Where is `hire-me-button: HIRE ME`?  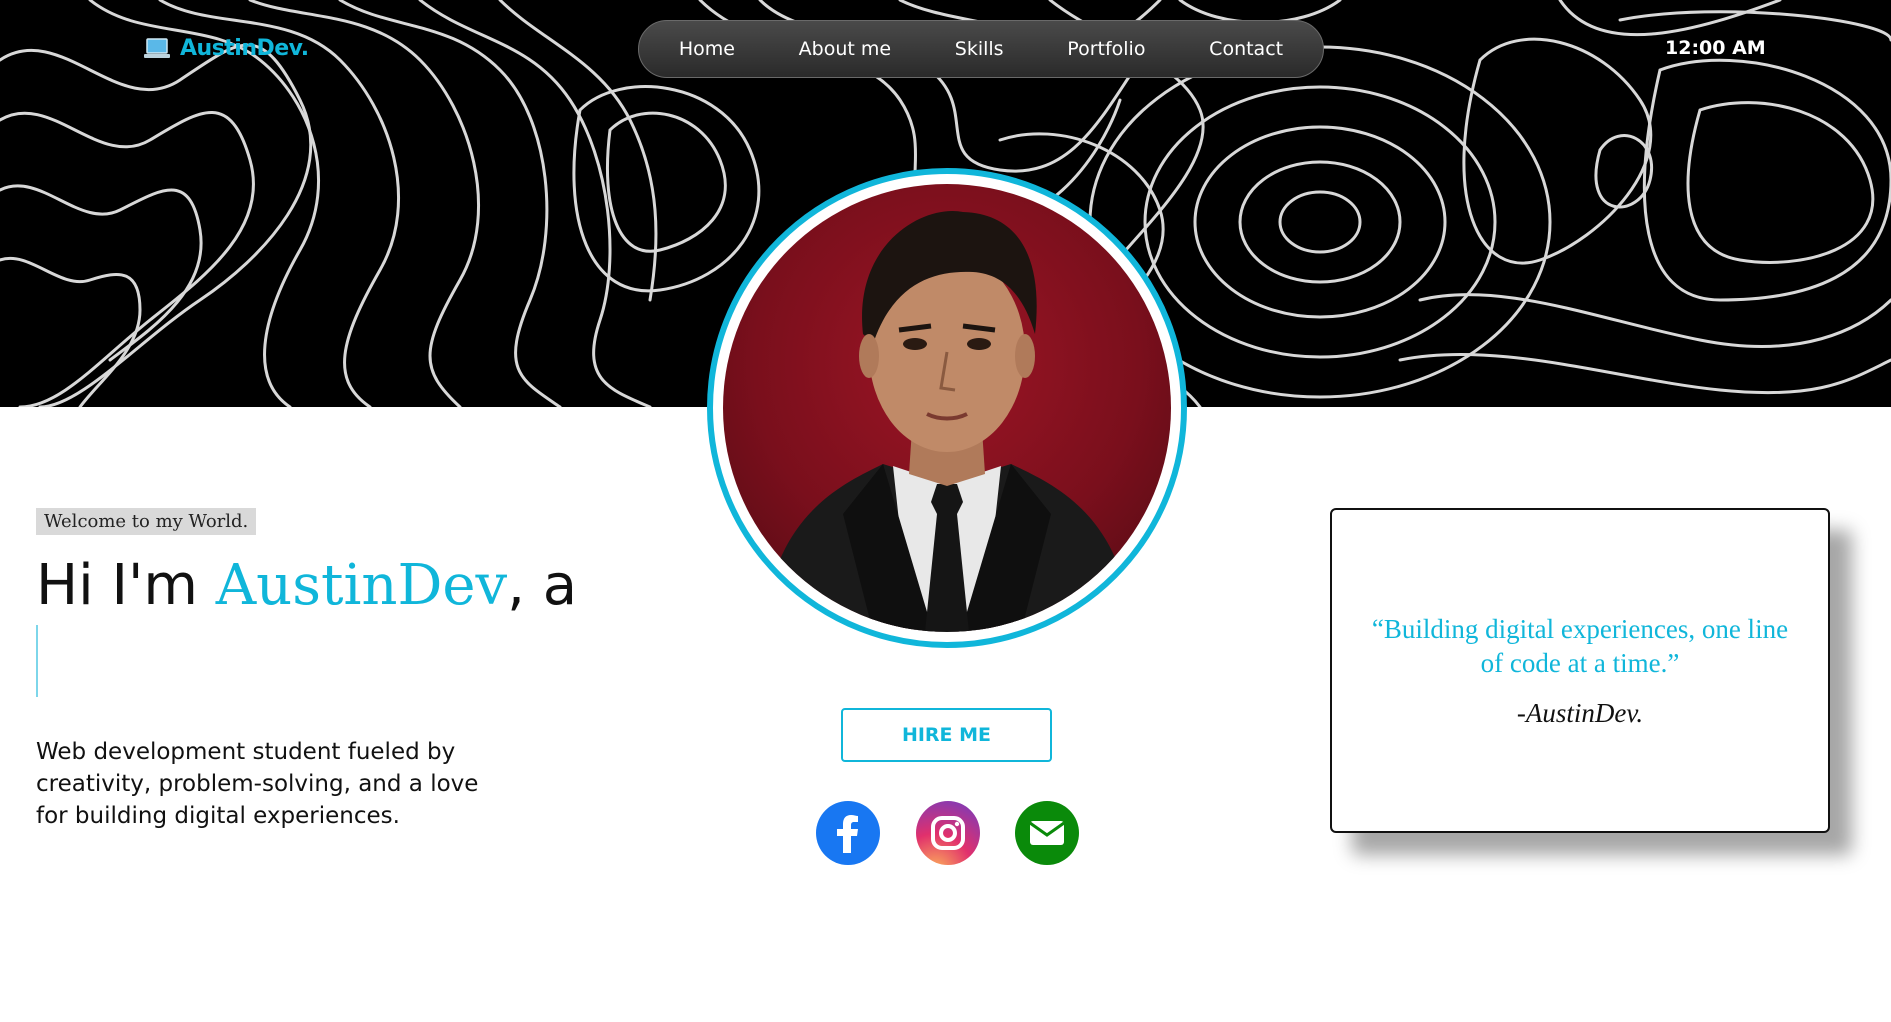 hire-me-button: HIRE ME is located at coordinates (946, 735).